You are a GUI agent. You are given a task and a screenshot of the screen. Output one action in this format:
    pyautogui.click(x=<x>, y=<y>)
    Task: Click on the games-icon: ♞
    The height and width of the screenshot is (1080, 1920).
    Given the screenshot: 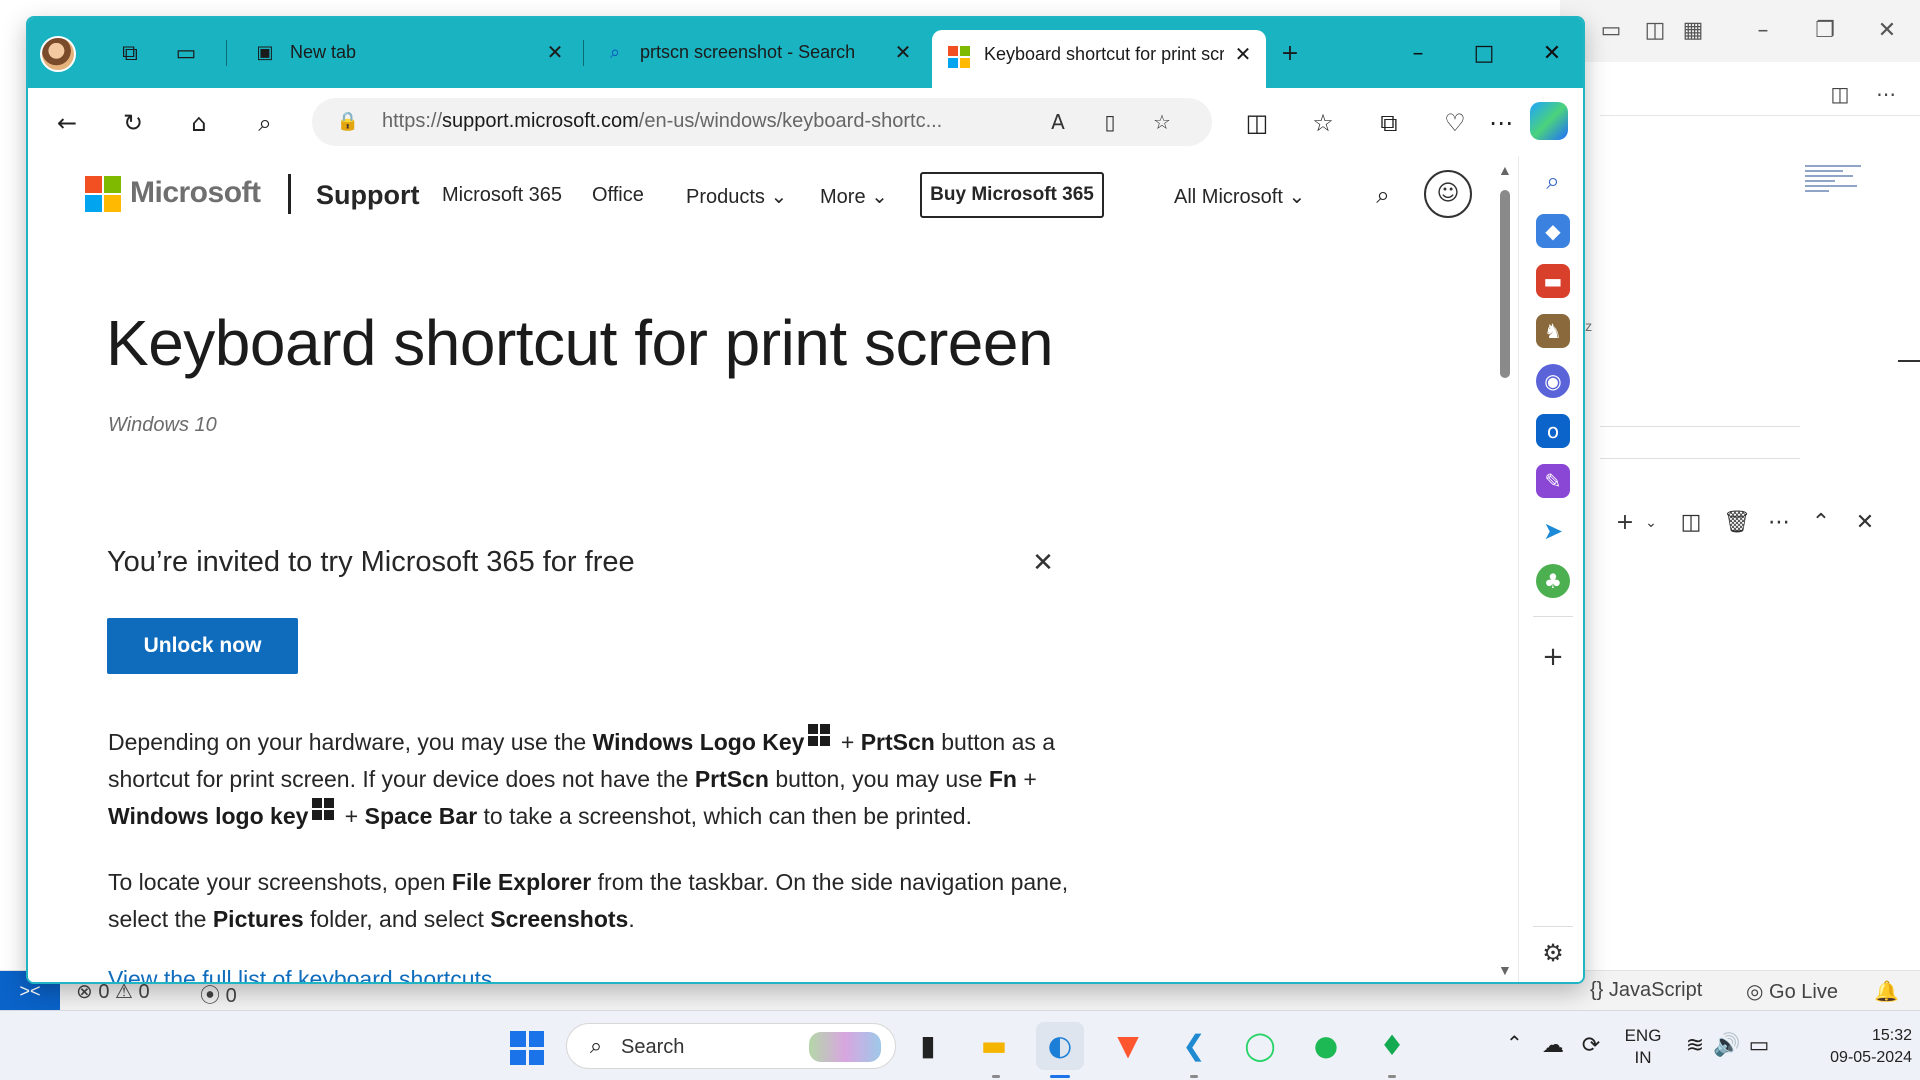 What is the action you would take?
    pyautogui.click(x=1553, y=331)
    